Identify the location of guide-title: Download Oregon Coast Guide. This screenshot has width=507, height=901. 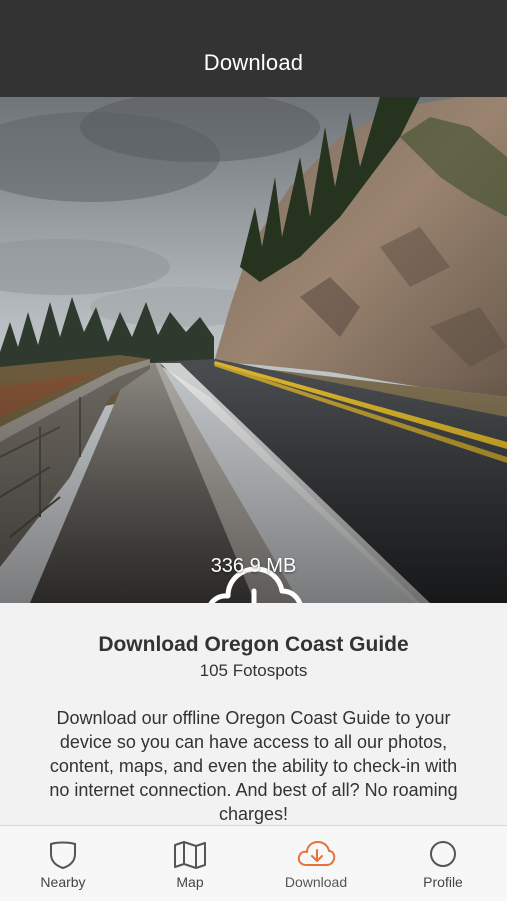
(253, 644).